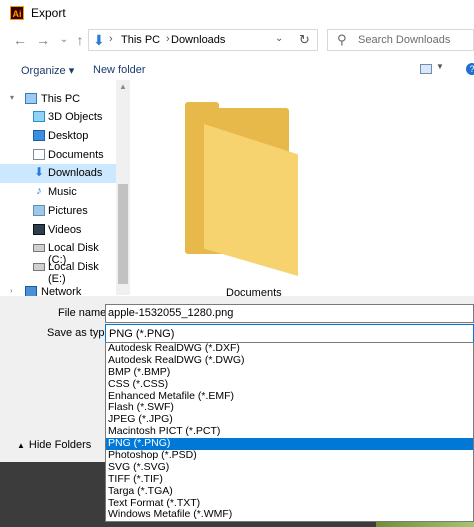 This screenshot has height=527, width=474. Describe the element at coordinates (289, 361) in the screenshot. I see `file-type-option: Autodesk RealDWG (*.DWG)` at that location.